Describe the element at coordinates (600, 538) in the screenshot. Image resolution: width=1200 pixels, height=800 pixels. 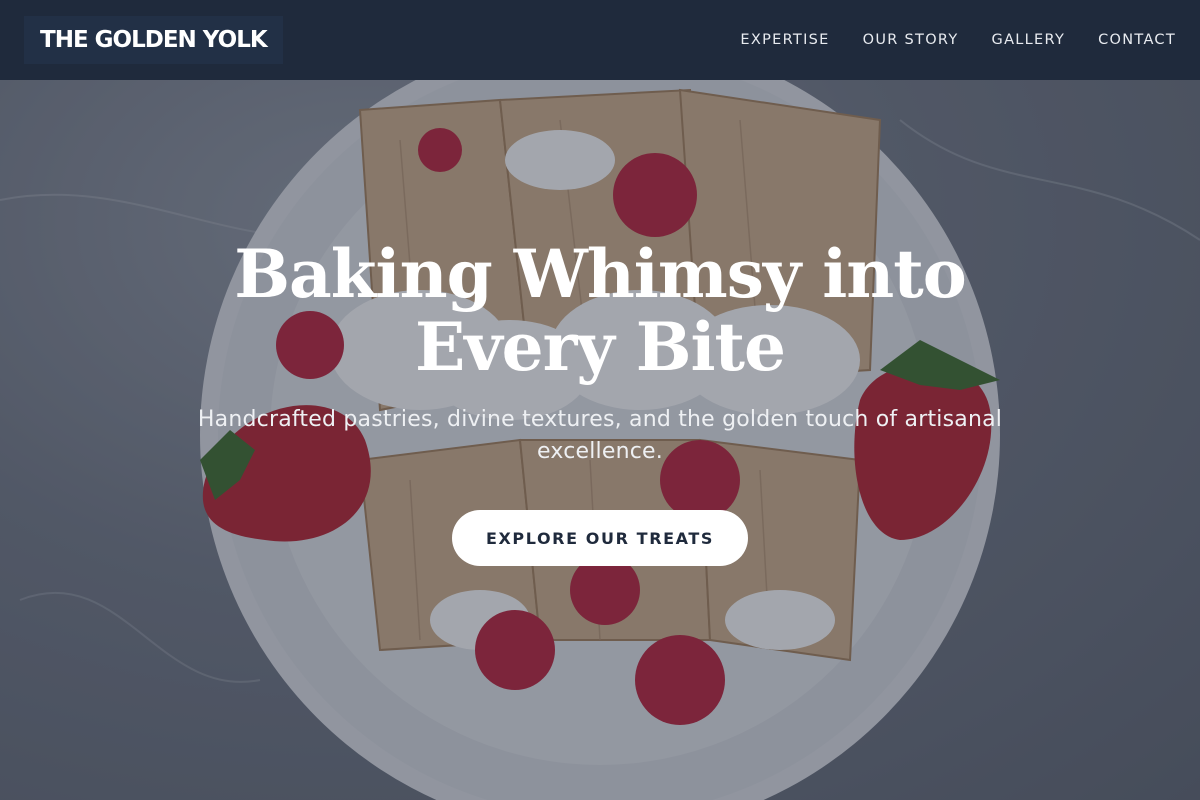
I see `explore-treats-button: EXPLORE OUR TREATS` at that location.